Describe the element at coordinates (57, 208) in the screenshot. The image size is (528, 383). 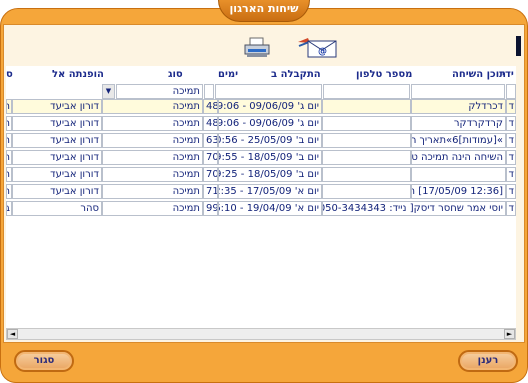
I see `cell-assignee: סהר` at that location.